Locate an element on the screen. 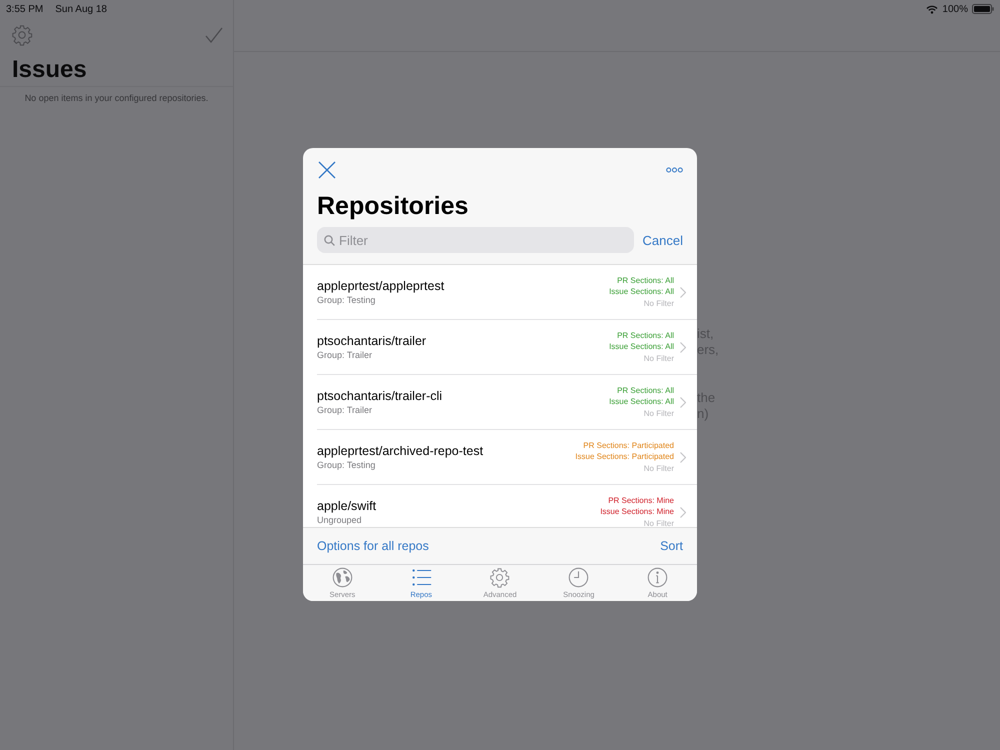 The image size is (1000, 750). repository-row: appleprtest/appleprtest Group: Testing PR Sections: All Issue Sections: All No Filter is located at coordinates (507, 292).